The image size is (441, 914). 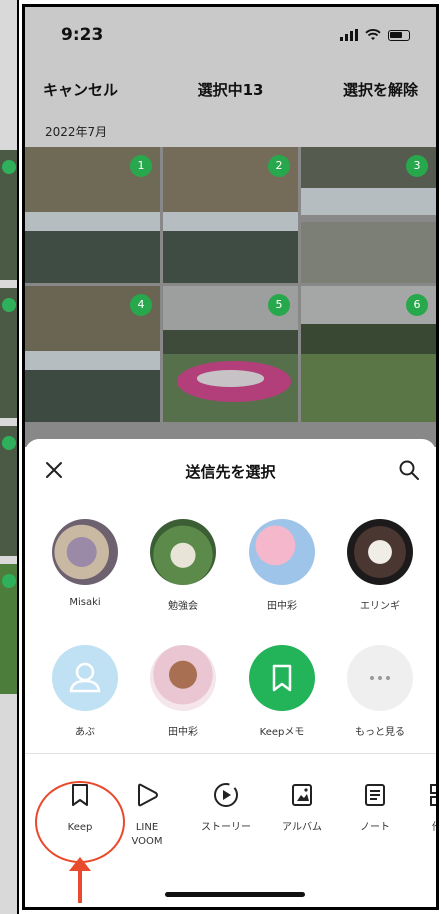 I want to click on divider, so click(x=230, y=753).